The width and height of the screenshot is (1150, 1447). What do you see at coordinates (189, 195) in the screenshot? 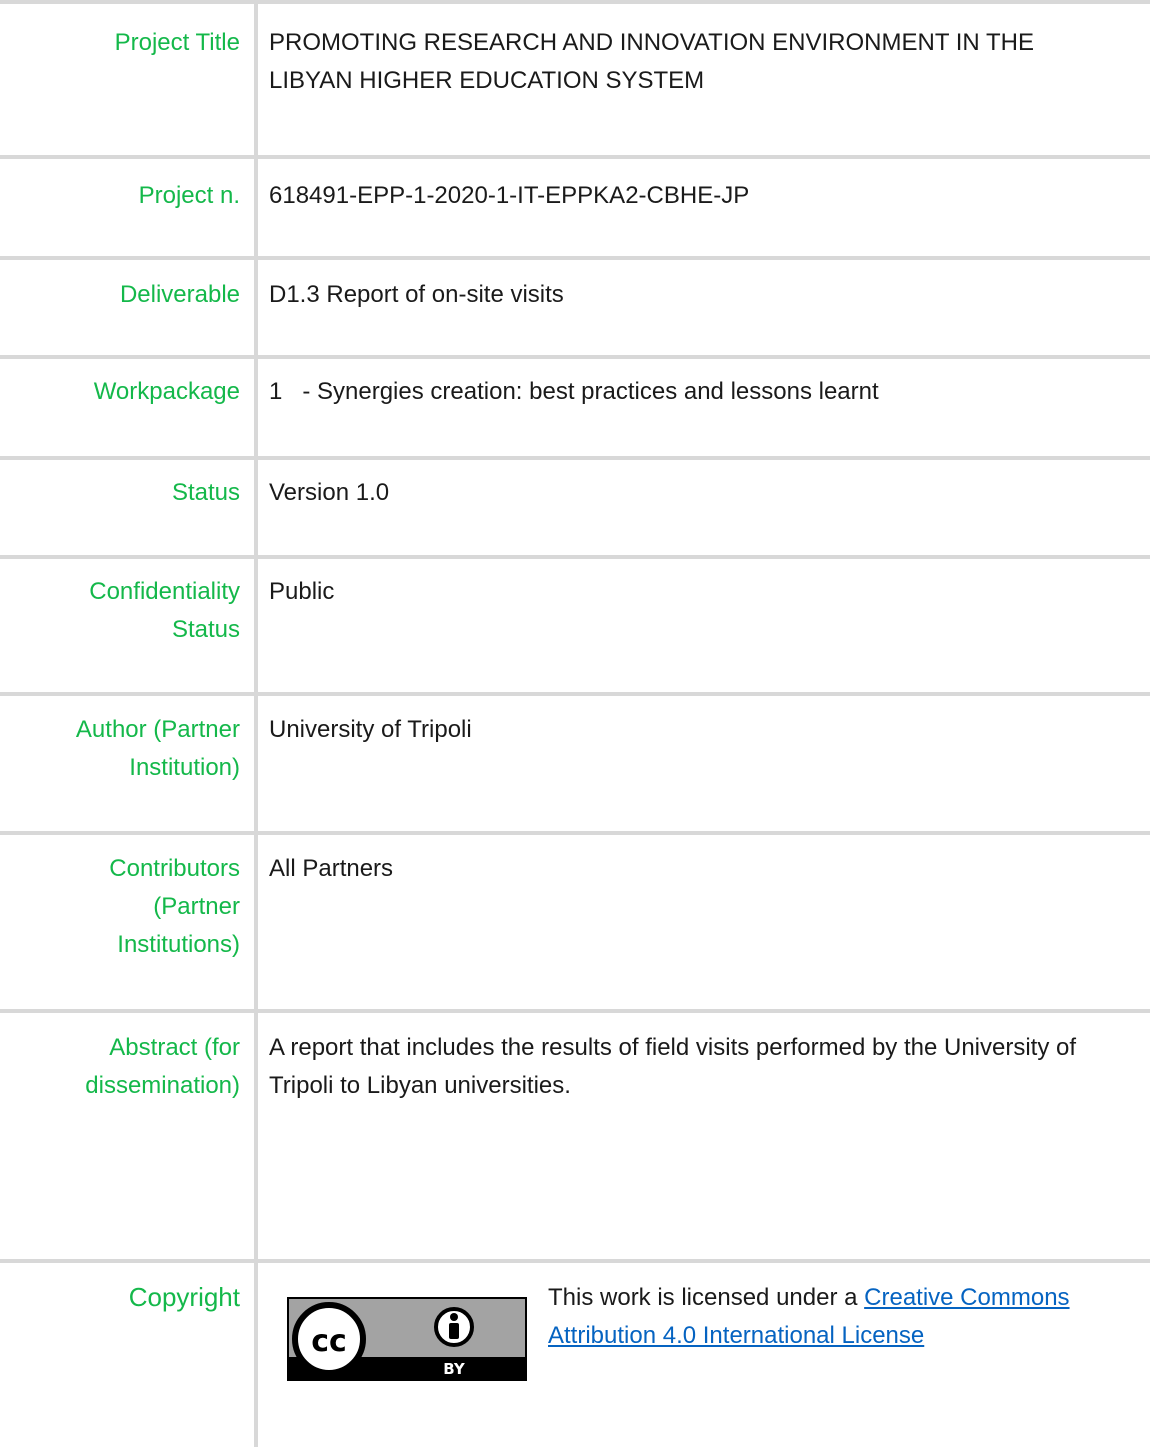
I see `project-number-label: Project n.` at bounding box center [189, 195].